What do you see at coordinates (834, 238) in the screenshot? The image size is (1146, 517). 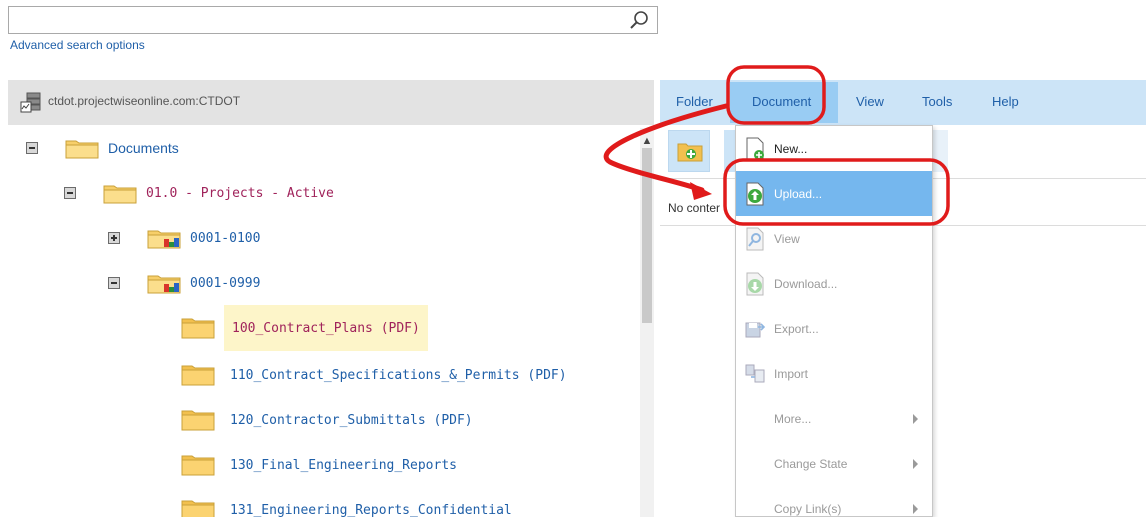 I see `menu-item-view: View` at bounding box center [834, 238].